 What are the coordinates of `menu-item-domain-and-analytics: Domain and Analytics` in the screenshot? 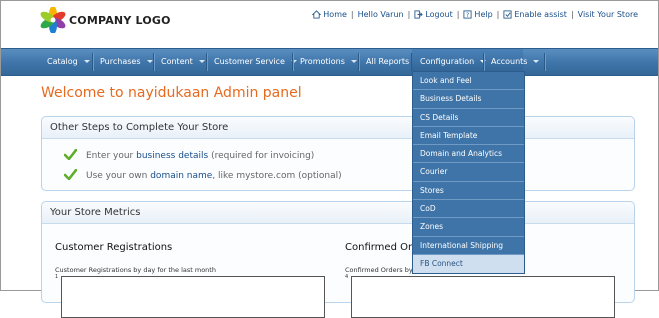 It's located at (468, 154).